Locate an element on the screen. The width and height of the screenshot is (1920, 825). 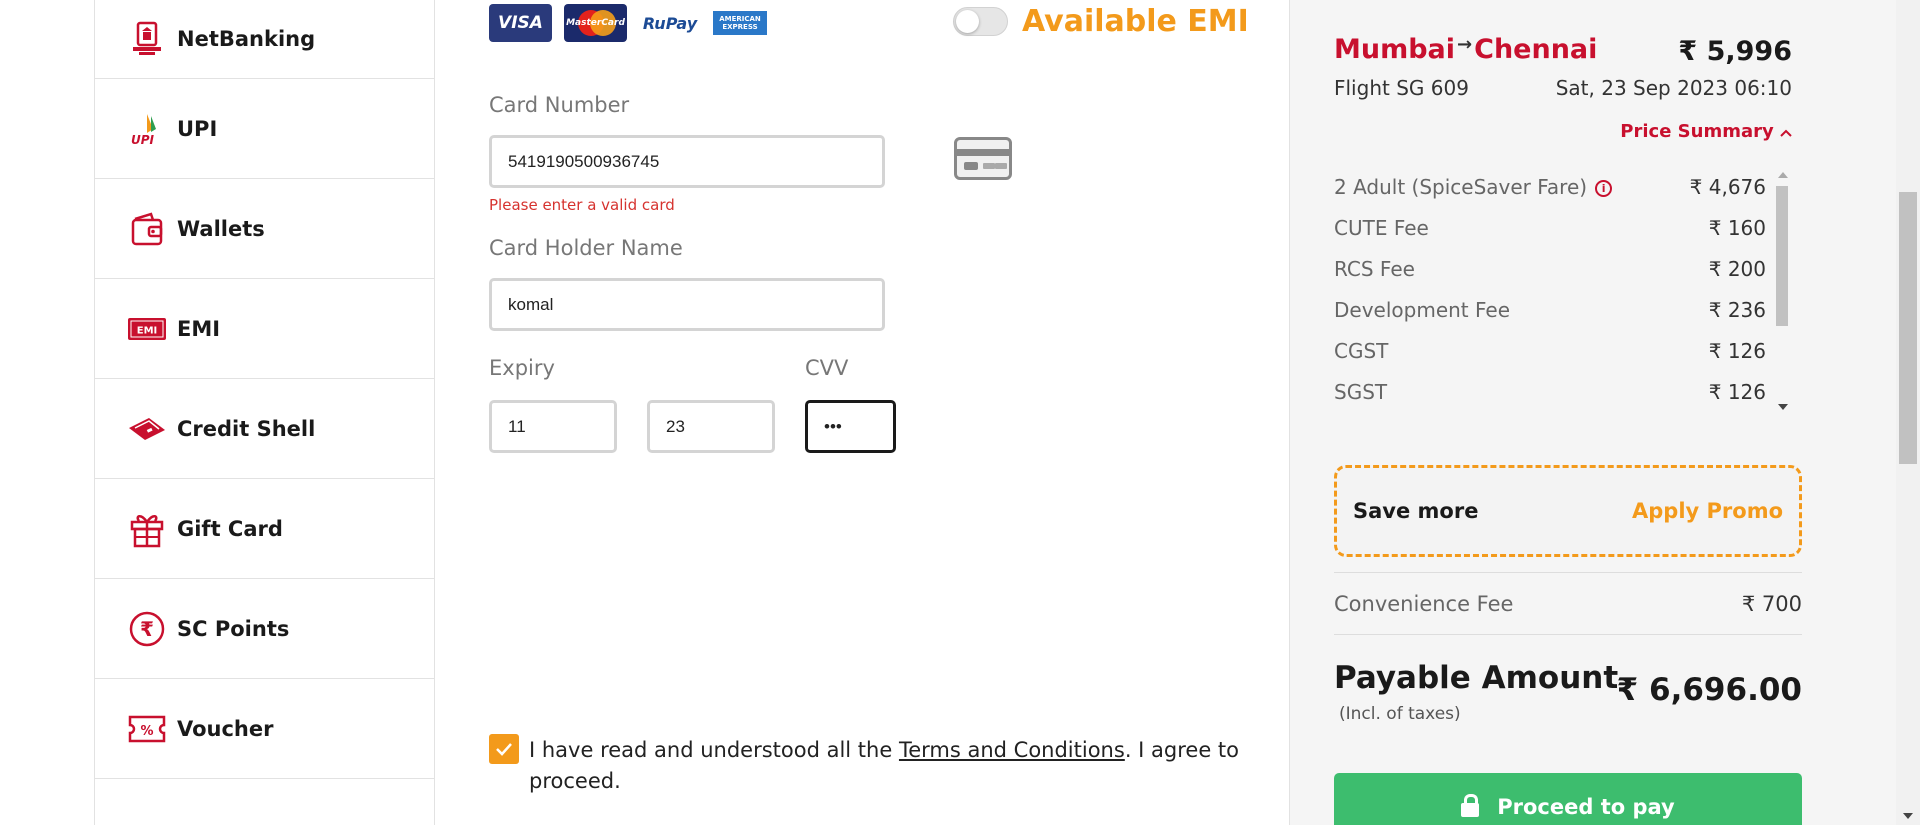
fare-label: 2 Adult (SpiceSaver Fare) is located at coordinates (1461, 186).